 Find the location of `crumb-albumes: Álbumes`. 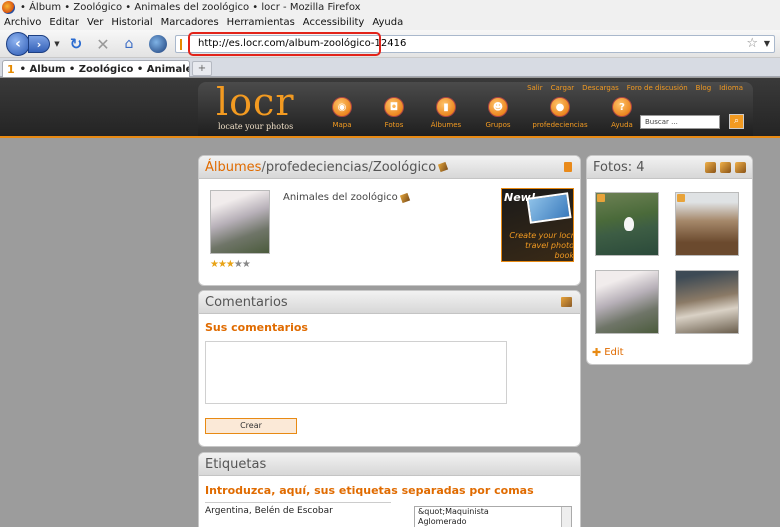

crumb-albumes: Álbumes is located at coordinates (233, 167).